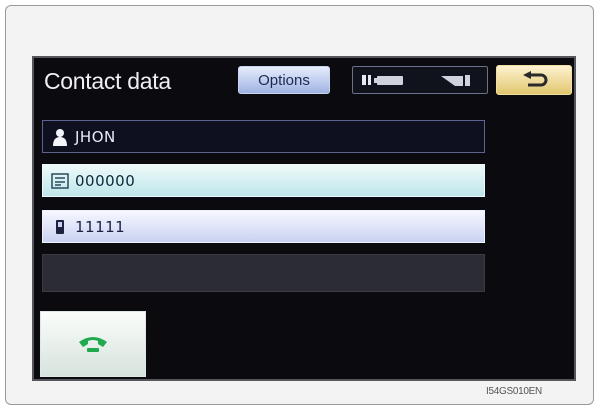 The width and height of the screenshot is (601, 412). I want to click on return-arrow-icon, so click(535, 79).